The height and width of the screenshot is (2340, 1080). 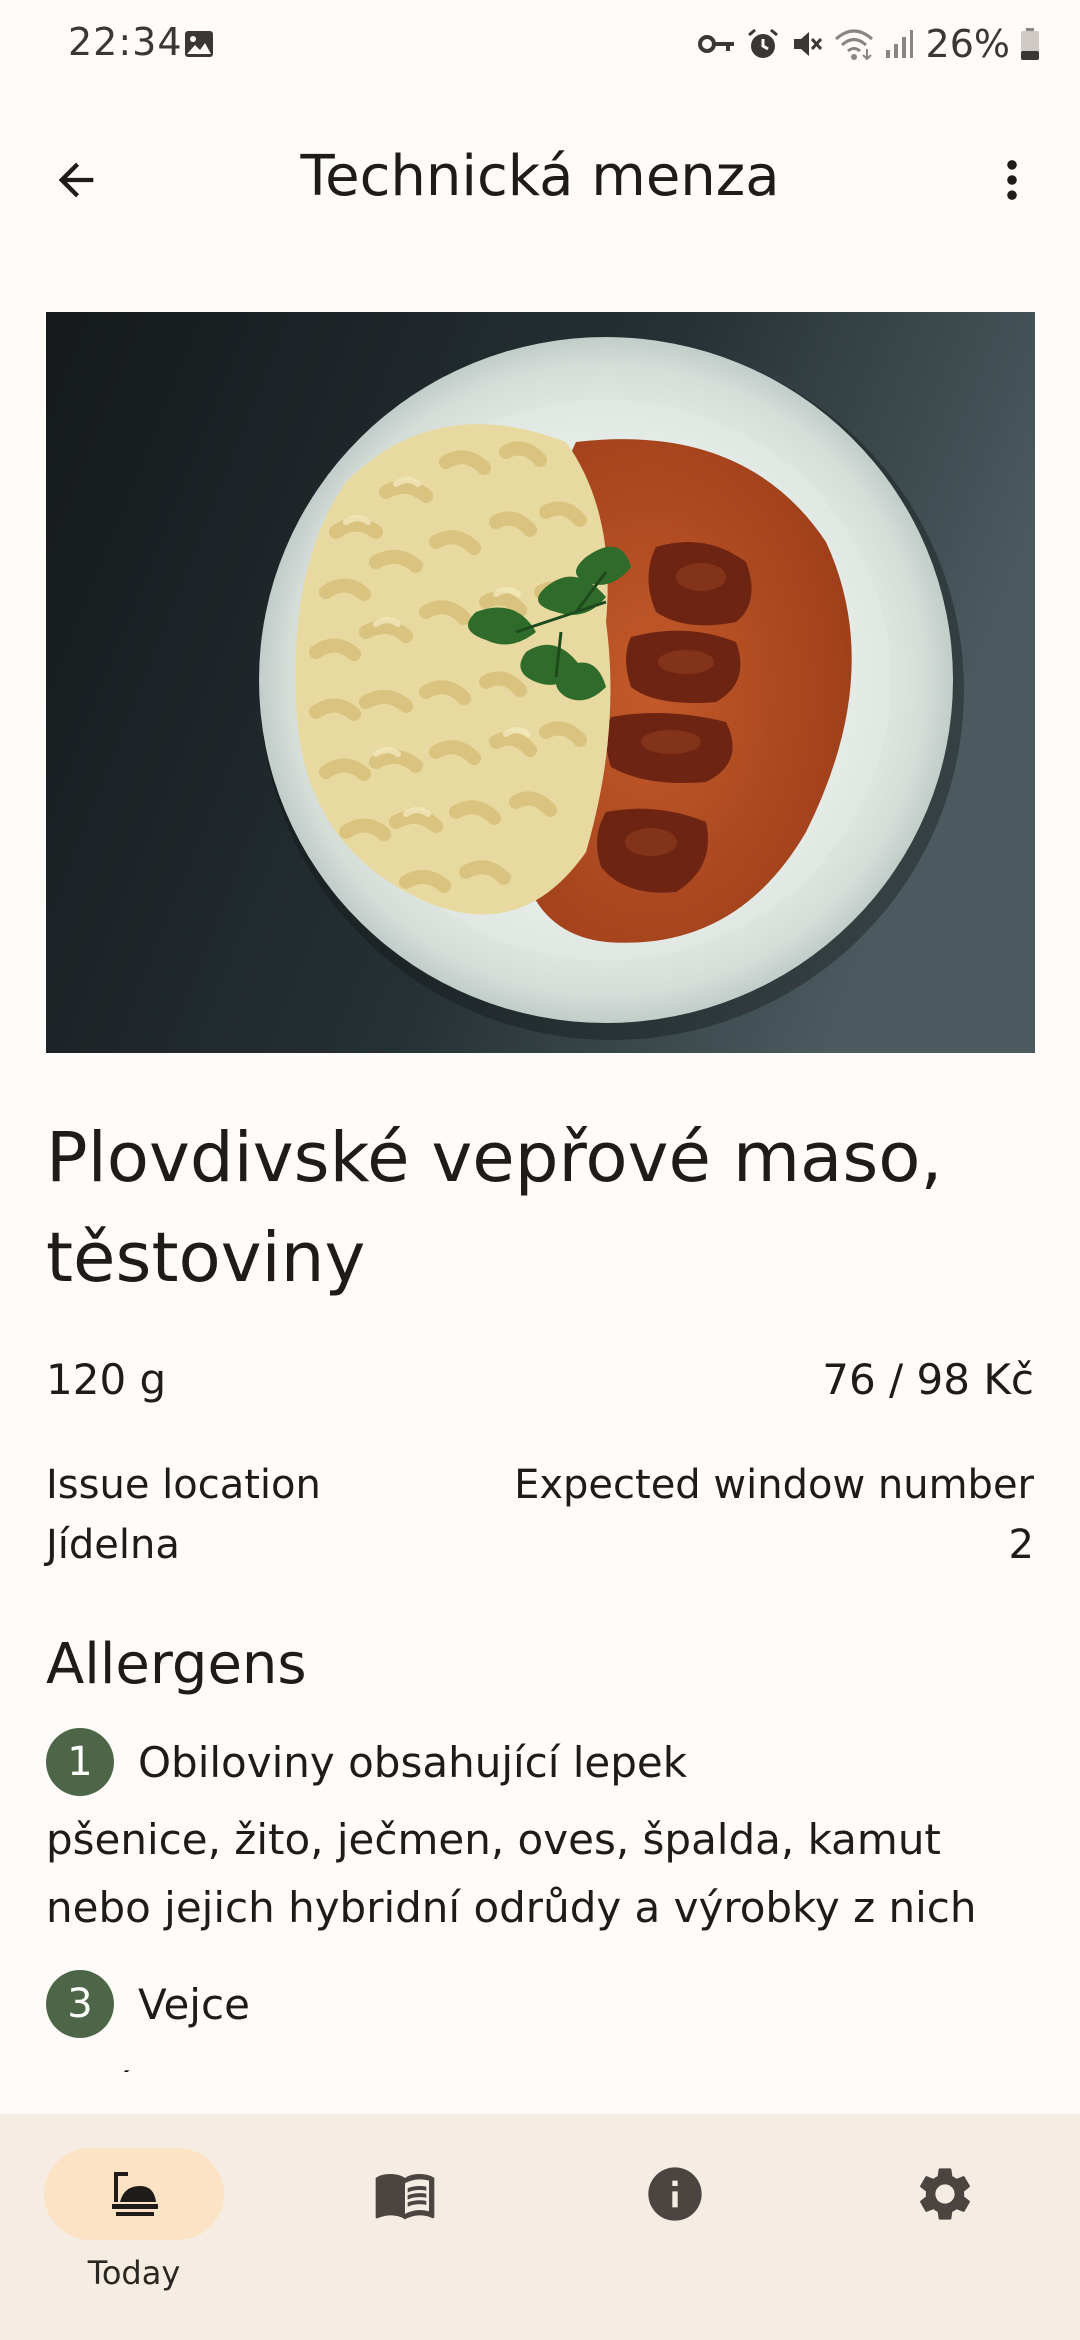 I want to click on status-time: 22:34, so click(x=125, y=42).